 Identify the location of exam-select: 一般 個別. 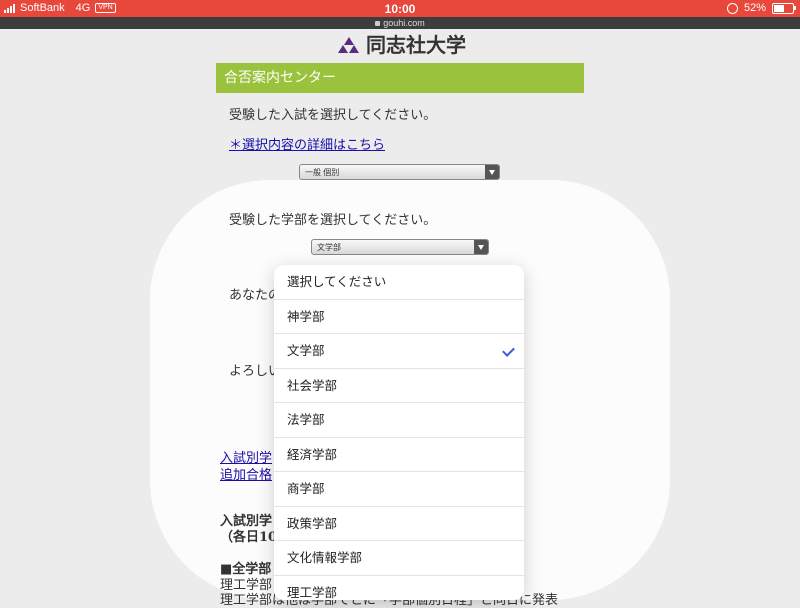
(399, 172).